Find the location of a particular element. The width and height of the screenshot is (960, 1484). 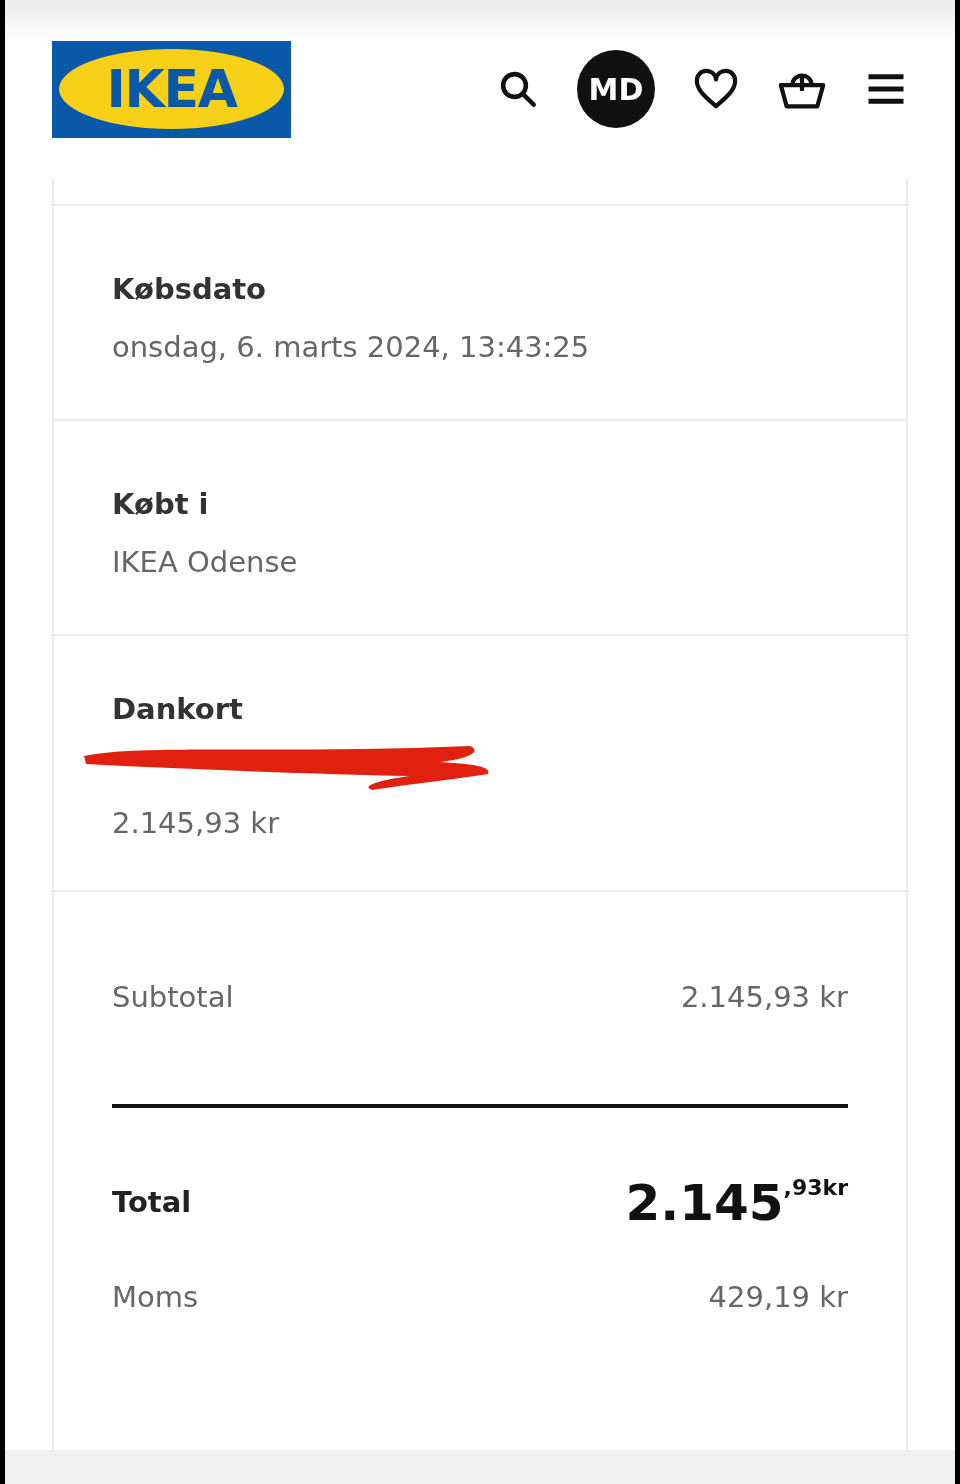

avatar-button: MD is located at coordinates (616, 89).